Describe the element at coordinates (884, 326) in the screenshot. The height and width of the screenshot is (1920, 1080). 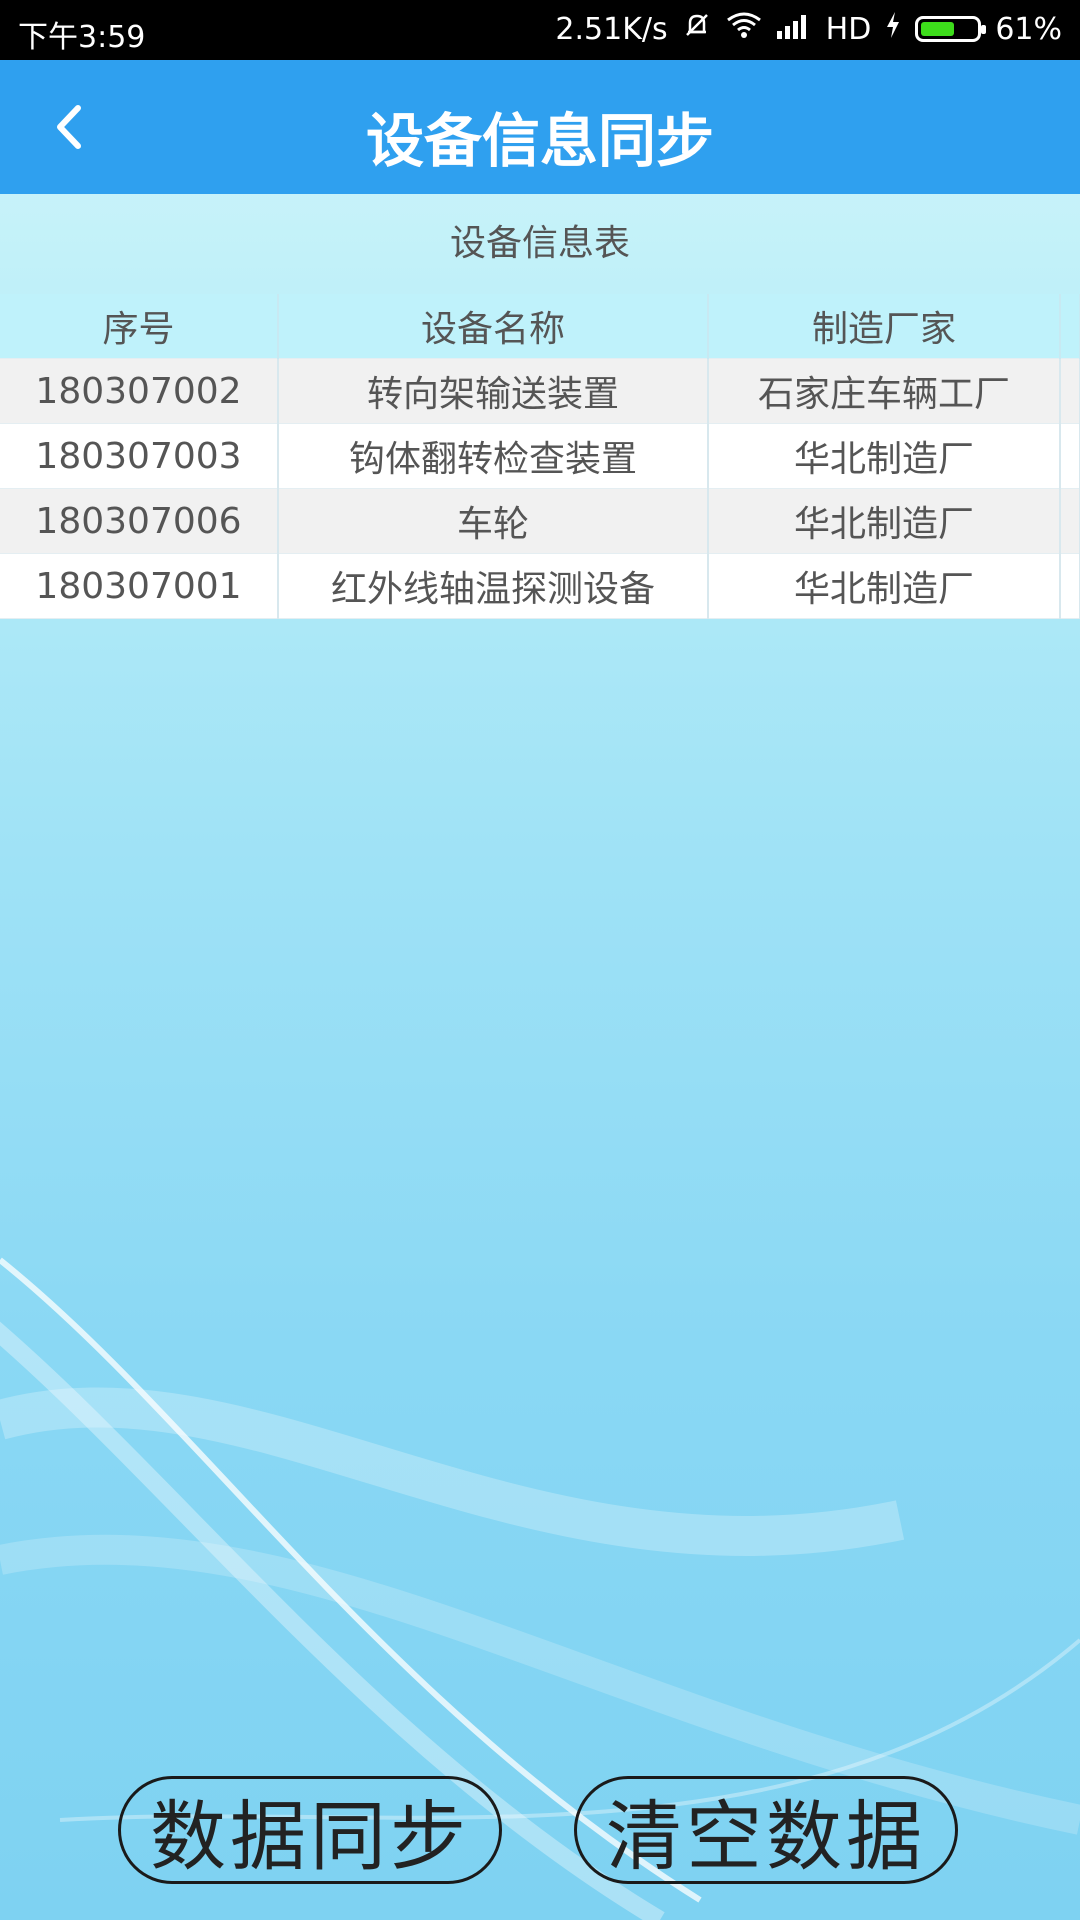
I see `column-header-maker: 制造厂家` at that location.